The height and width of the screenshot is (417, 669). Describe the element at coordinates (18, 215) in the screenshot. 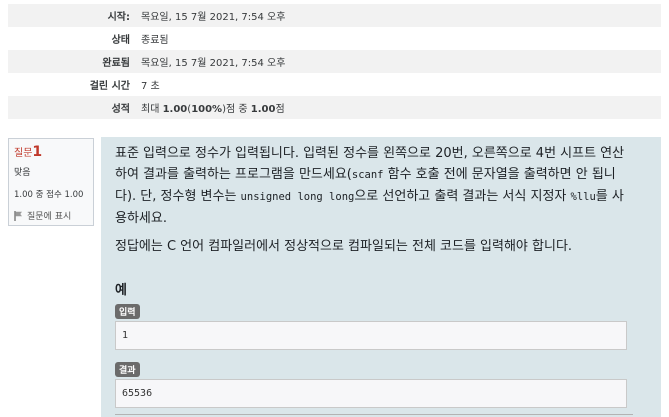

I see `flag-icon` at that location.